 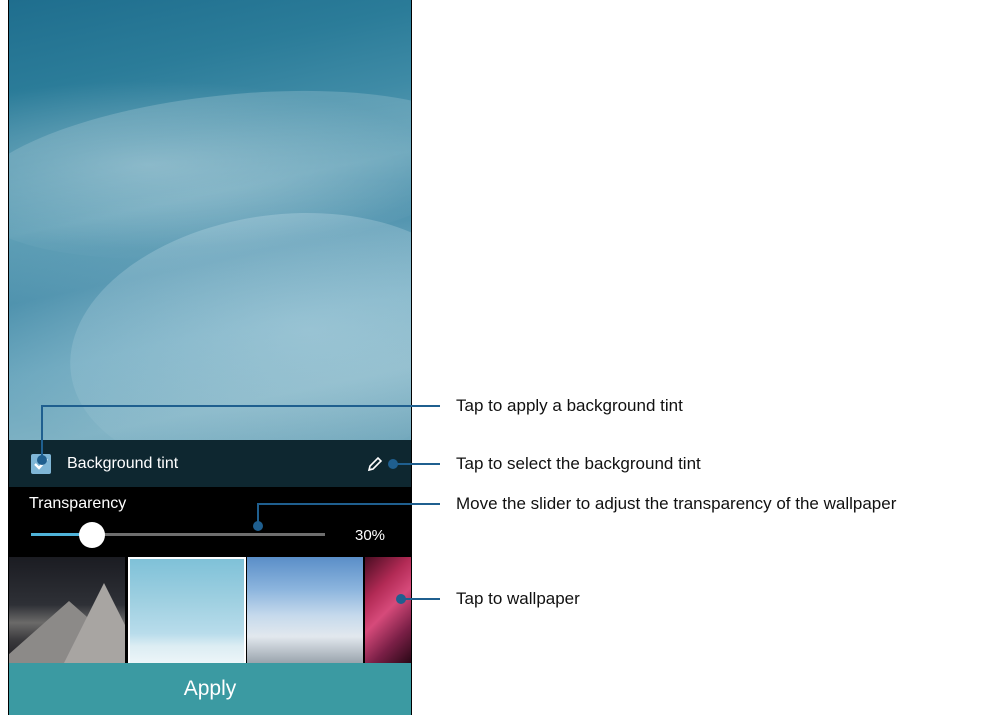 What do you see at coordinates (518, 598) in the screenshot?
I see `callout-wallpaper: Tap to wallpaper` at bounding box center [518, 598].